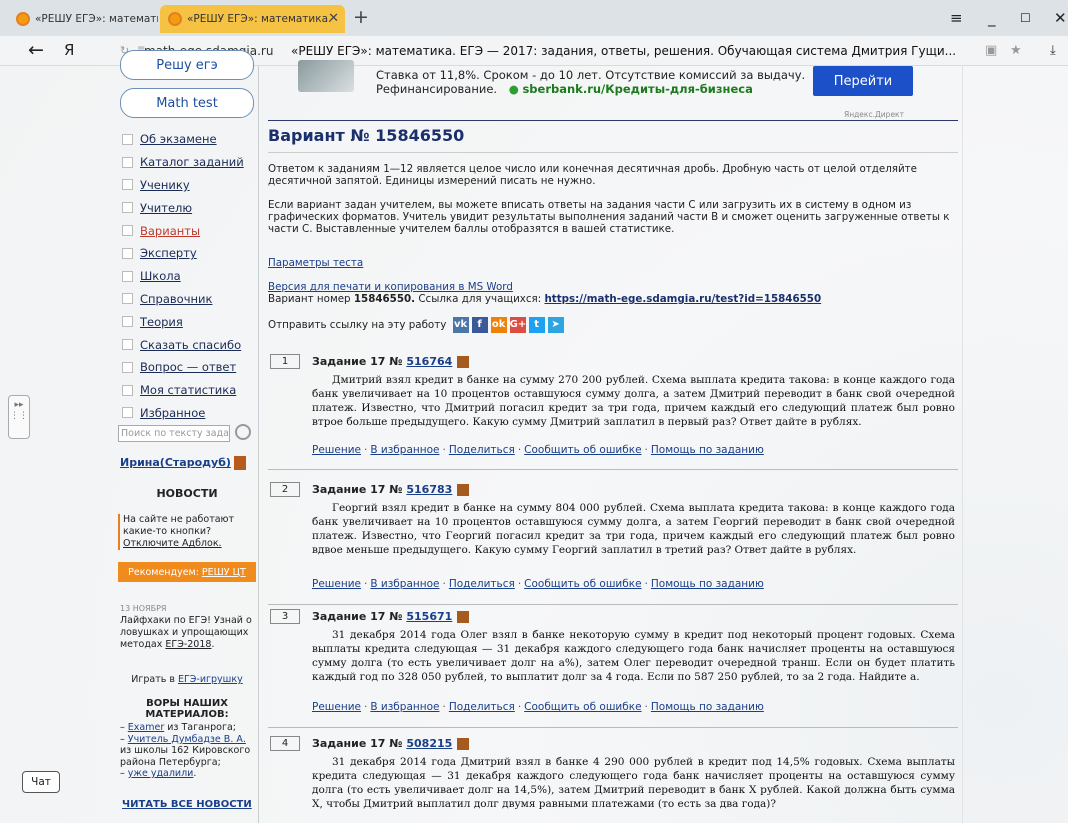 This screenshot has height=823, width=1068. What do you see at coordinates (183, 321) in the screenshot?
I see `sidebar-item: Теория` at bounding box center [183, 321].